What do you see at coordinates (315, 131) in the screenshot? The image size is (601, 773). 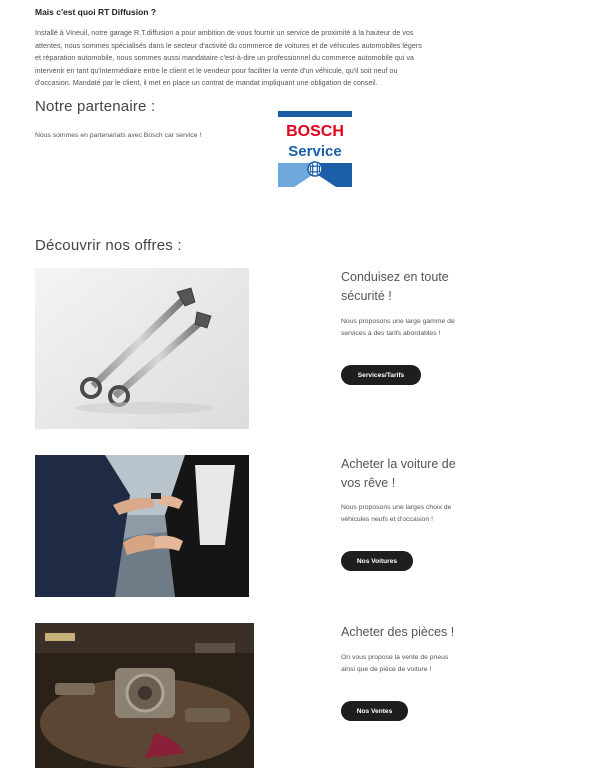 I see `logo-text-bosch: BOSCH` at bounding box center [315, 131].